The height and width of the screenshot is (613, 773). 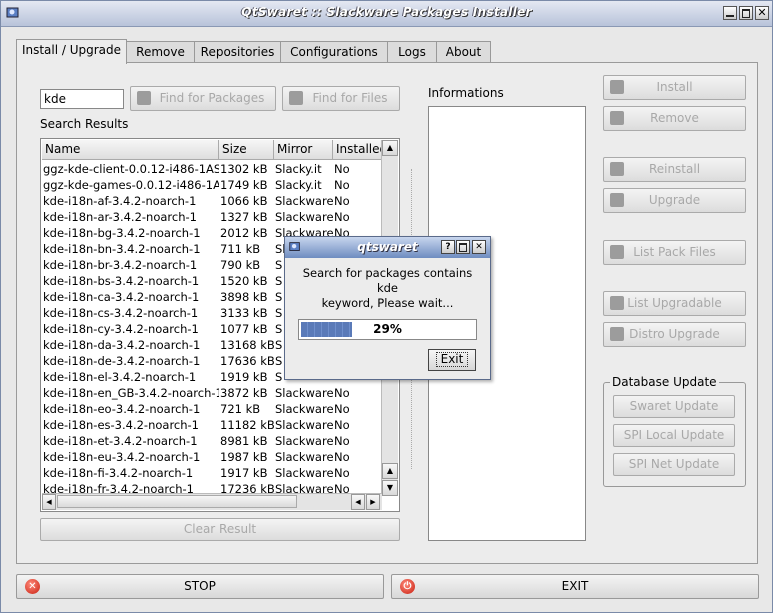 I want to click on tab-about: About, so click(x=463, y=52).